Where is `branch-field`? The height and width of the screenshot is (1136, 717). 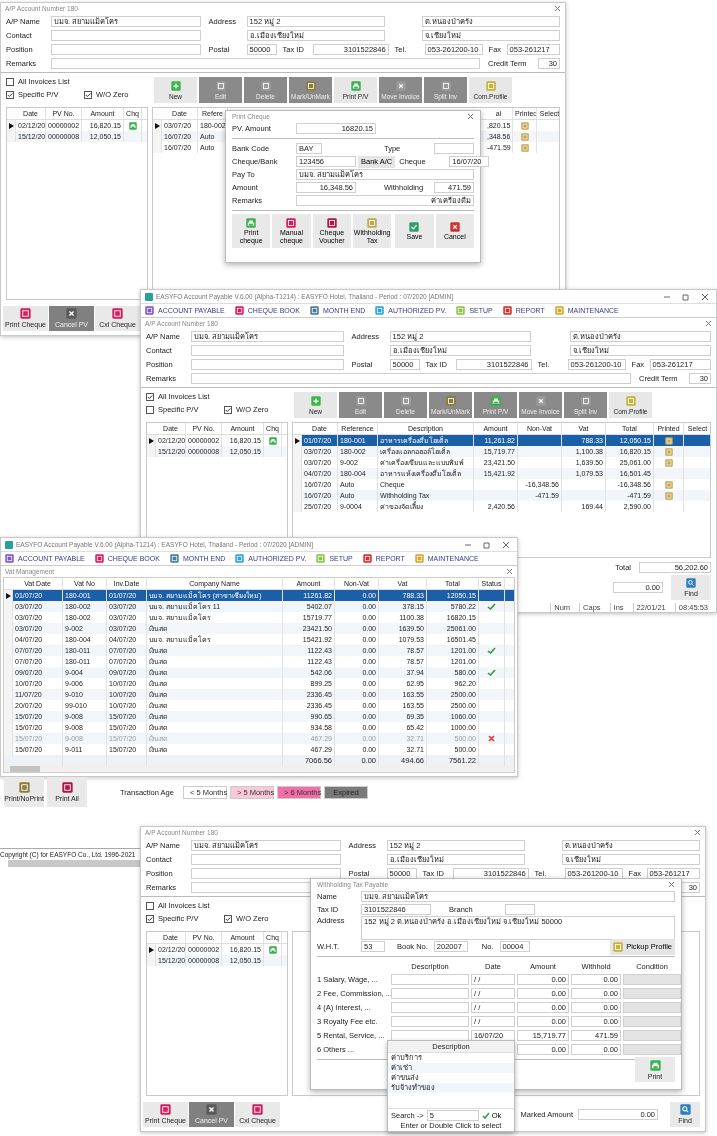
branch-field is located at coordinates (520, 909).